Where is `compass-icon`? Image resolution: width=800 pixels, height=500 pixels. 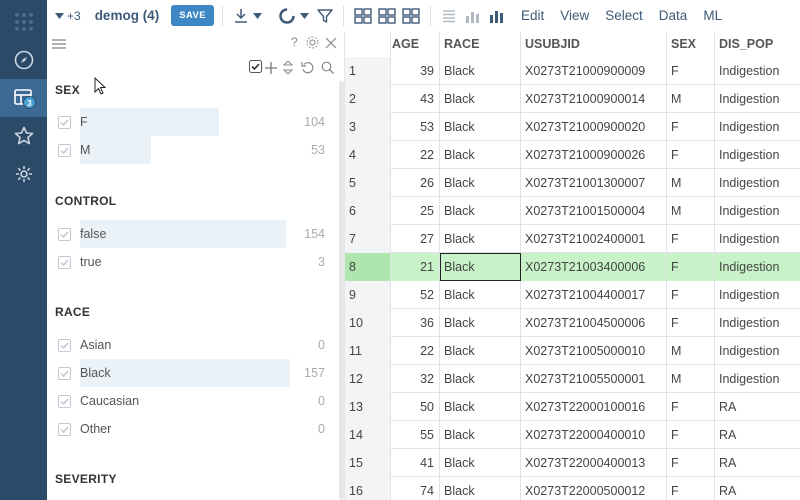
compass-icon is located at coordinates (23, 60).